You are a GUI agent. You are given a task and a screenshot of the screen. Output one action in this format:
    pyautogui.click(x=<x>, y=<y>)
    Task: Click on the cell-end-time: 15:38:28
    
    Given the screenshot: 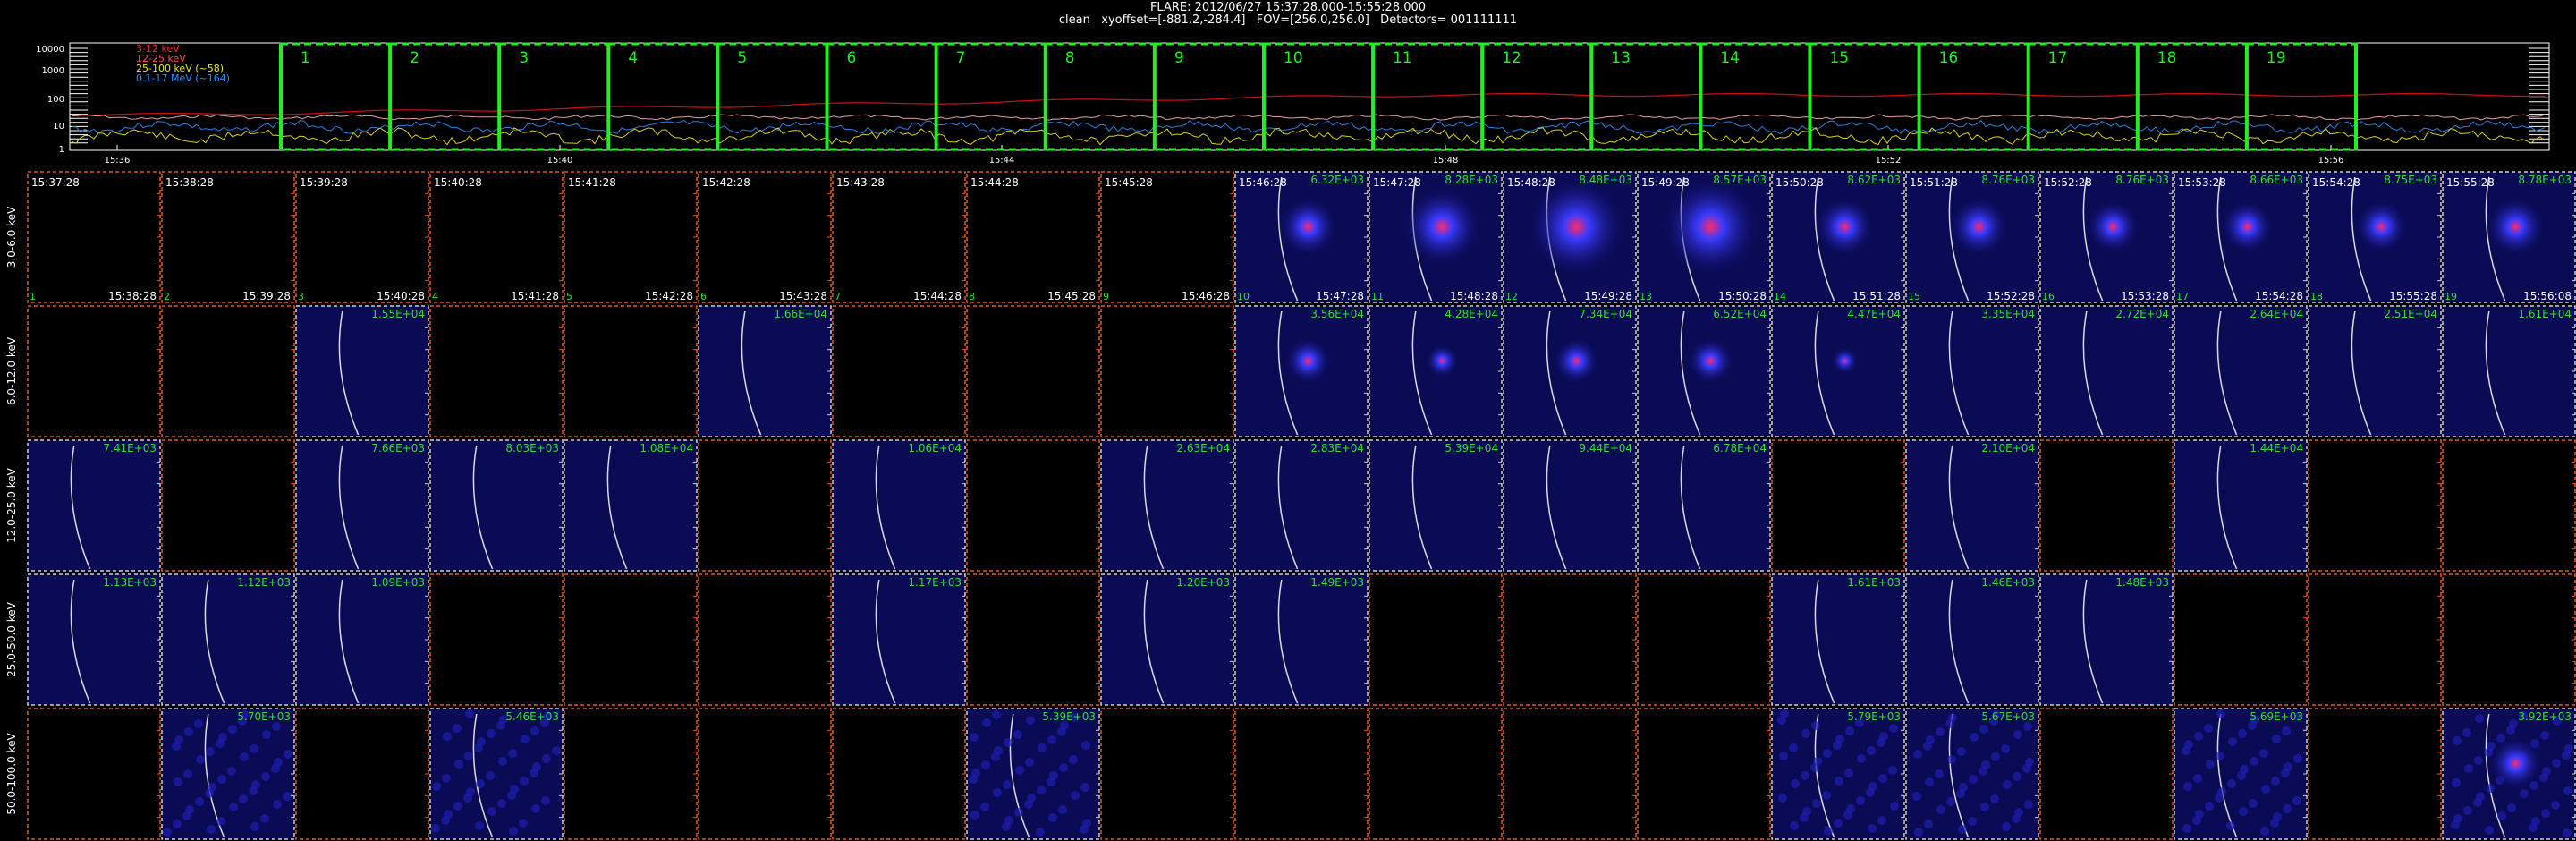 What is the action you would take?
    pyautogui.click(x=132, y=296)
    